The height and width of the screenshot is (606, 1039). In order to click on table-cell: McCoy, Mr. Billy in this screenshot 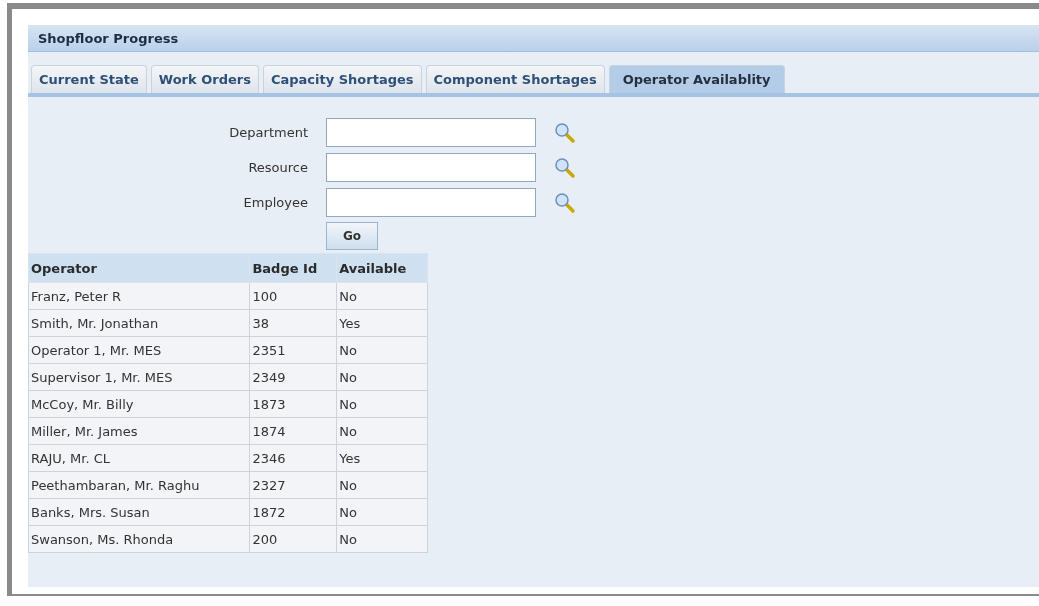, I will do `click(139, 404)`.